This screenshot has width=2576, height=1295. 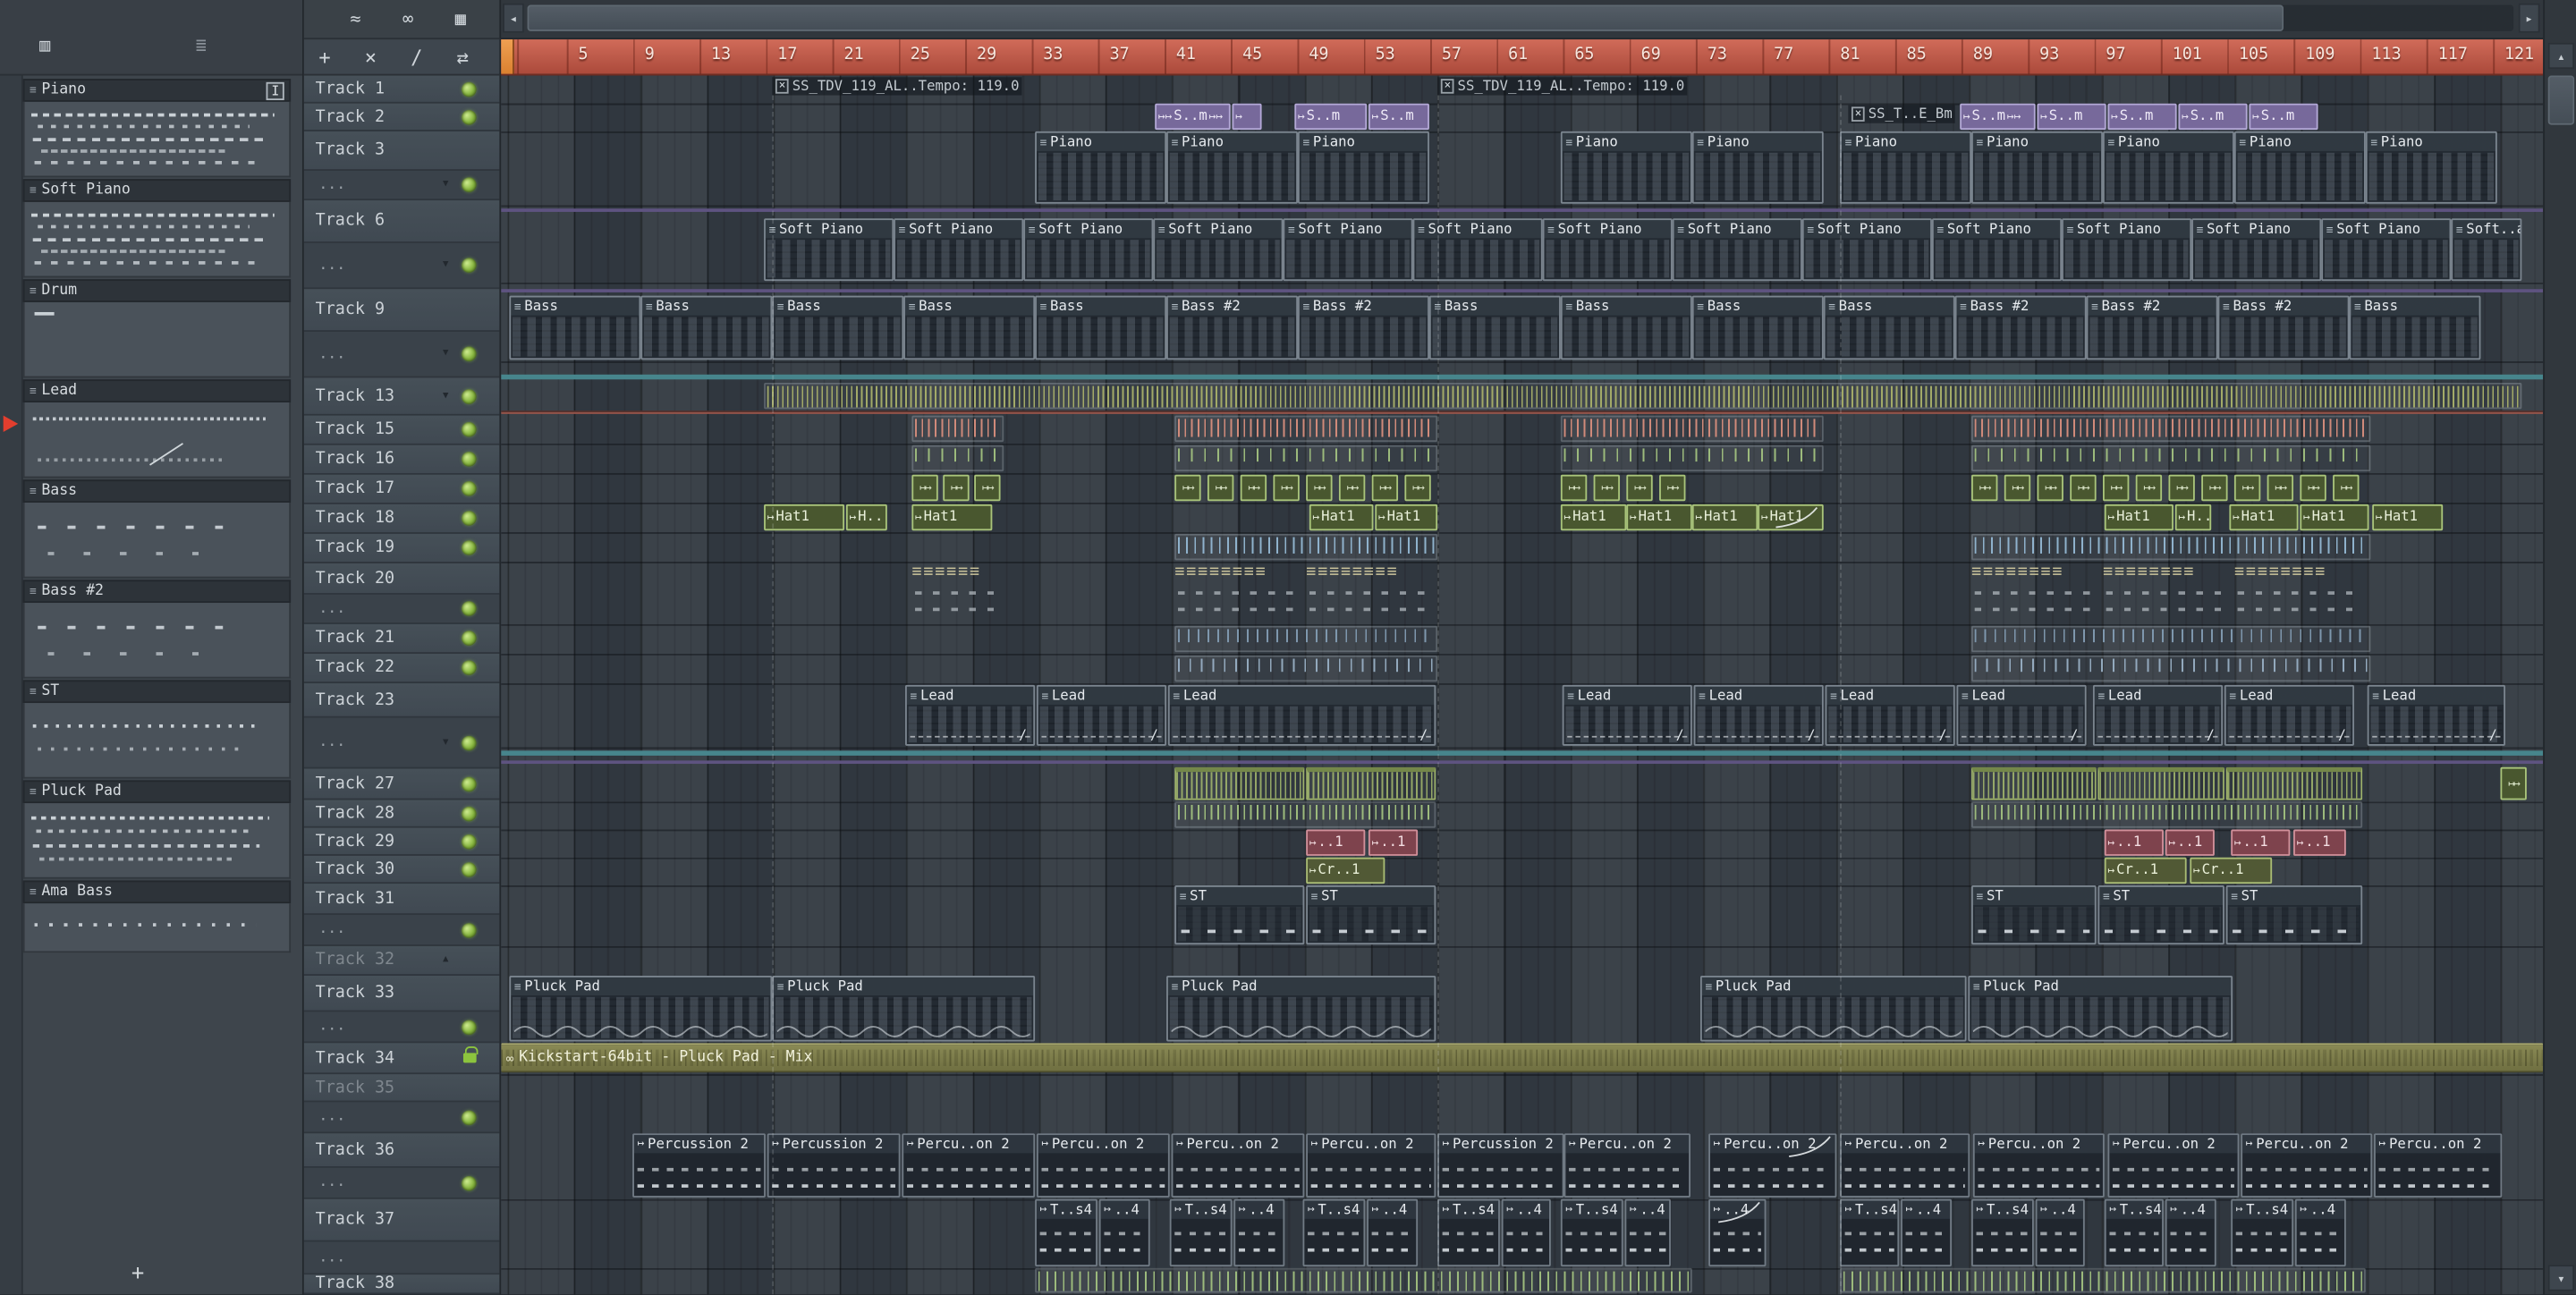 I want to click on track-header-track-31: Track 31, so click(x=401, y=900).